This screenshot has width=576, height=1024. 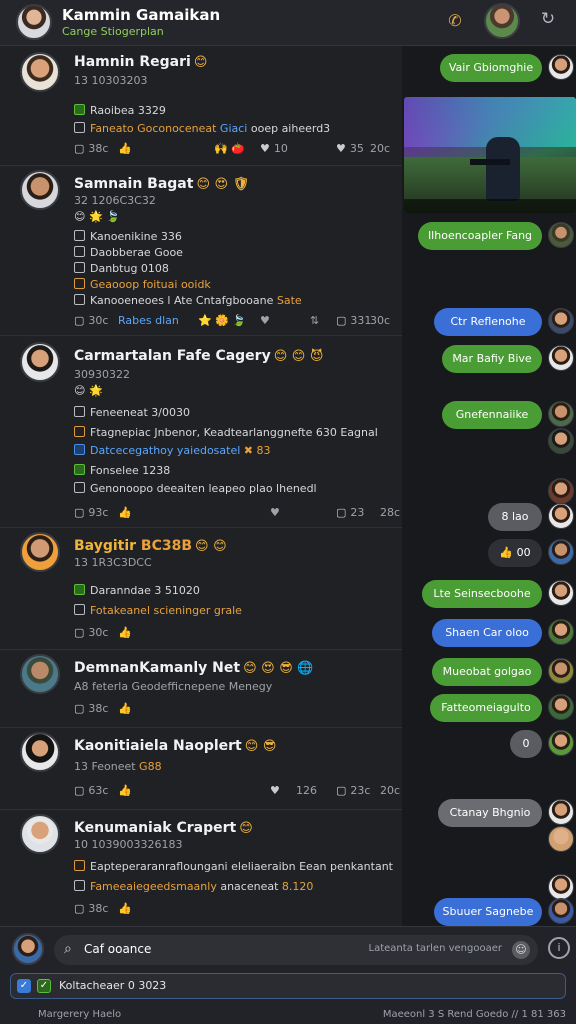 What do you see at coordinates (117, 949) in the screenshot?
I see `search-input: Caf ooance` at bounding box center [117, 949].